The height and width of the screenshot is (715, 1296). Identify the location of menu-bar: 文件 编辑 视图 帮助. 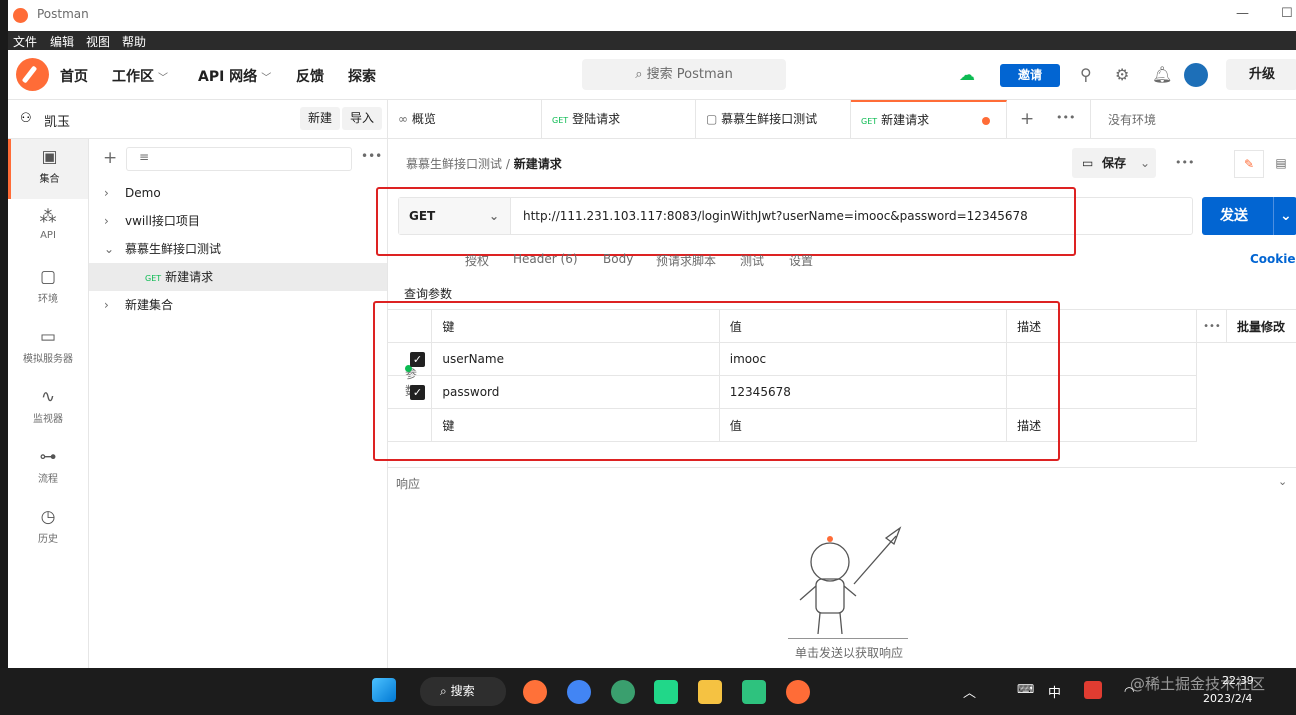
(652, 40).